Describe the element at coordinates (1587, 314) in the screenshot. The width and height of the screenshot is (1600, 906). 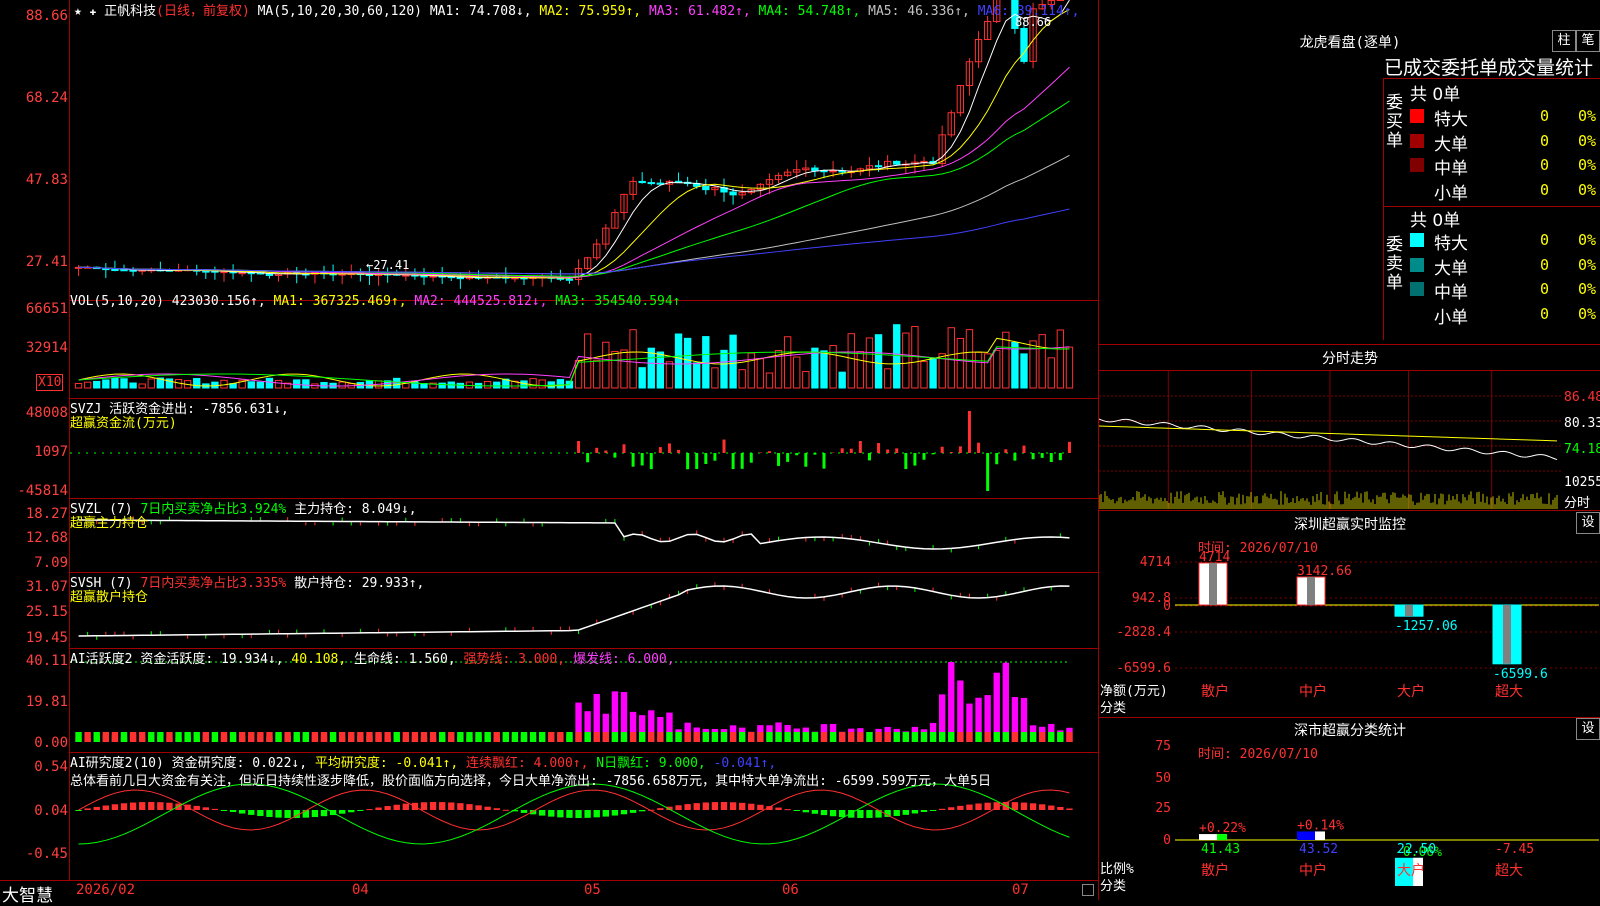
I see `order-pct: 0%` at that location.